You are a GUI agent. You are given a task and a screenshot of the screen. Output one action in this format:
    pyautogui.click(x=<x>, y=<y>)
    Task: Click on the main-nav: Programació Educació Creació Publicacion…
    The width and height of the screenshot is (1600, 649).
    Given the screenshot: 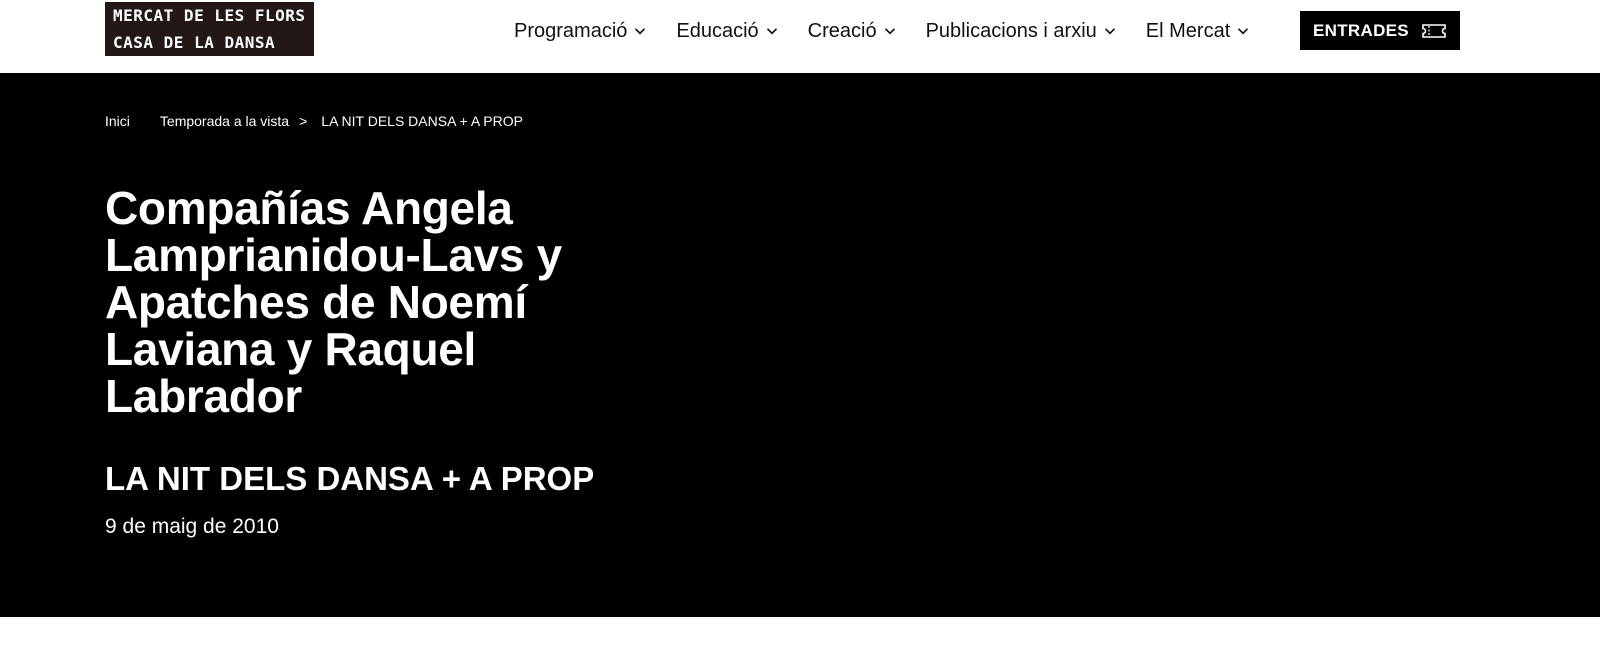 What is the action you would take?
    pyautogui.click(x=881, y=31)
    